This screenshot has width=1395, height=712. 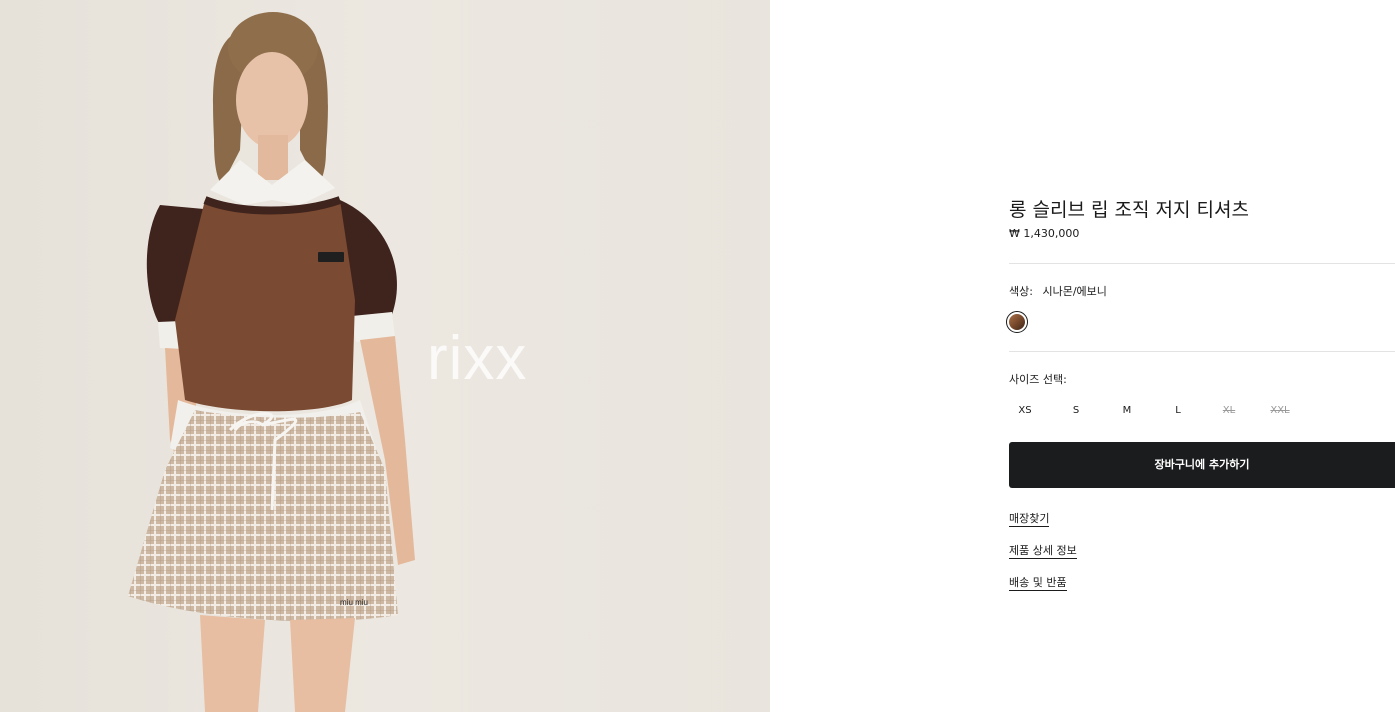 I want to click on size-option-l: L, so click(x=1178, y=411).